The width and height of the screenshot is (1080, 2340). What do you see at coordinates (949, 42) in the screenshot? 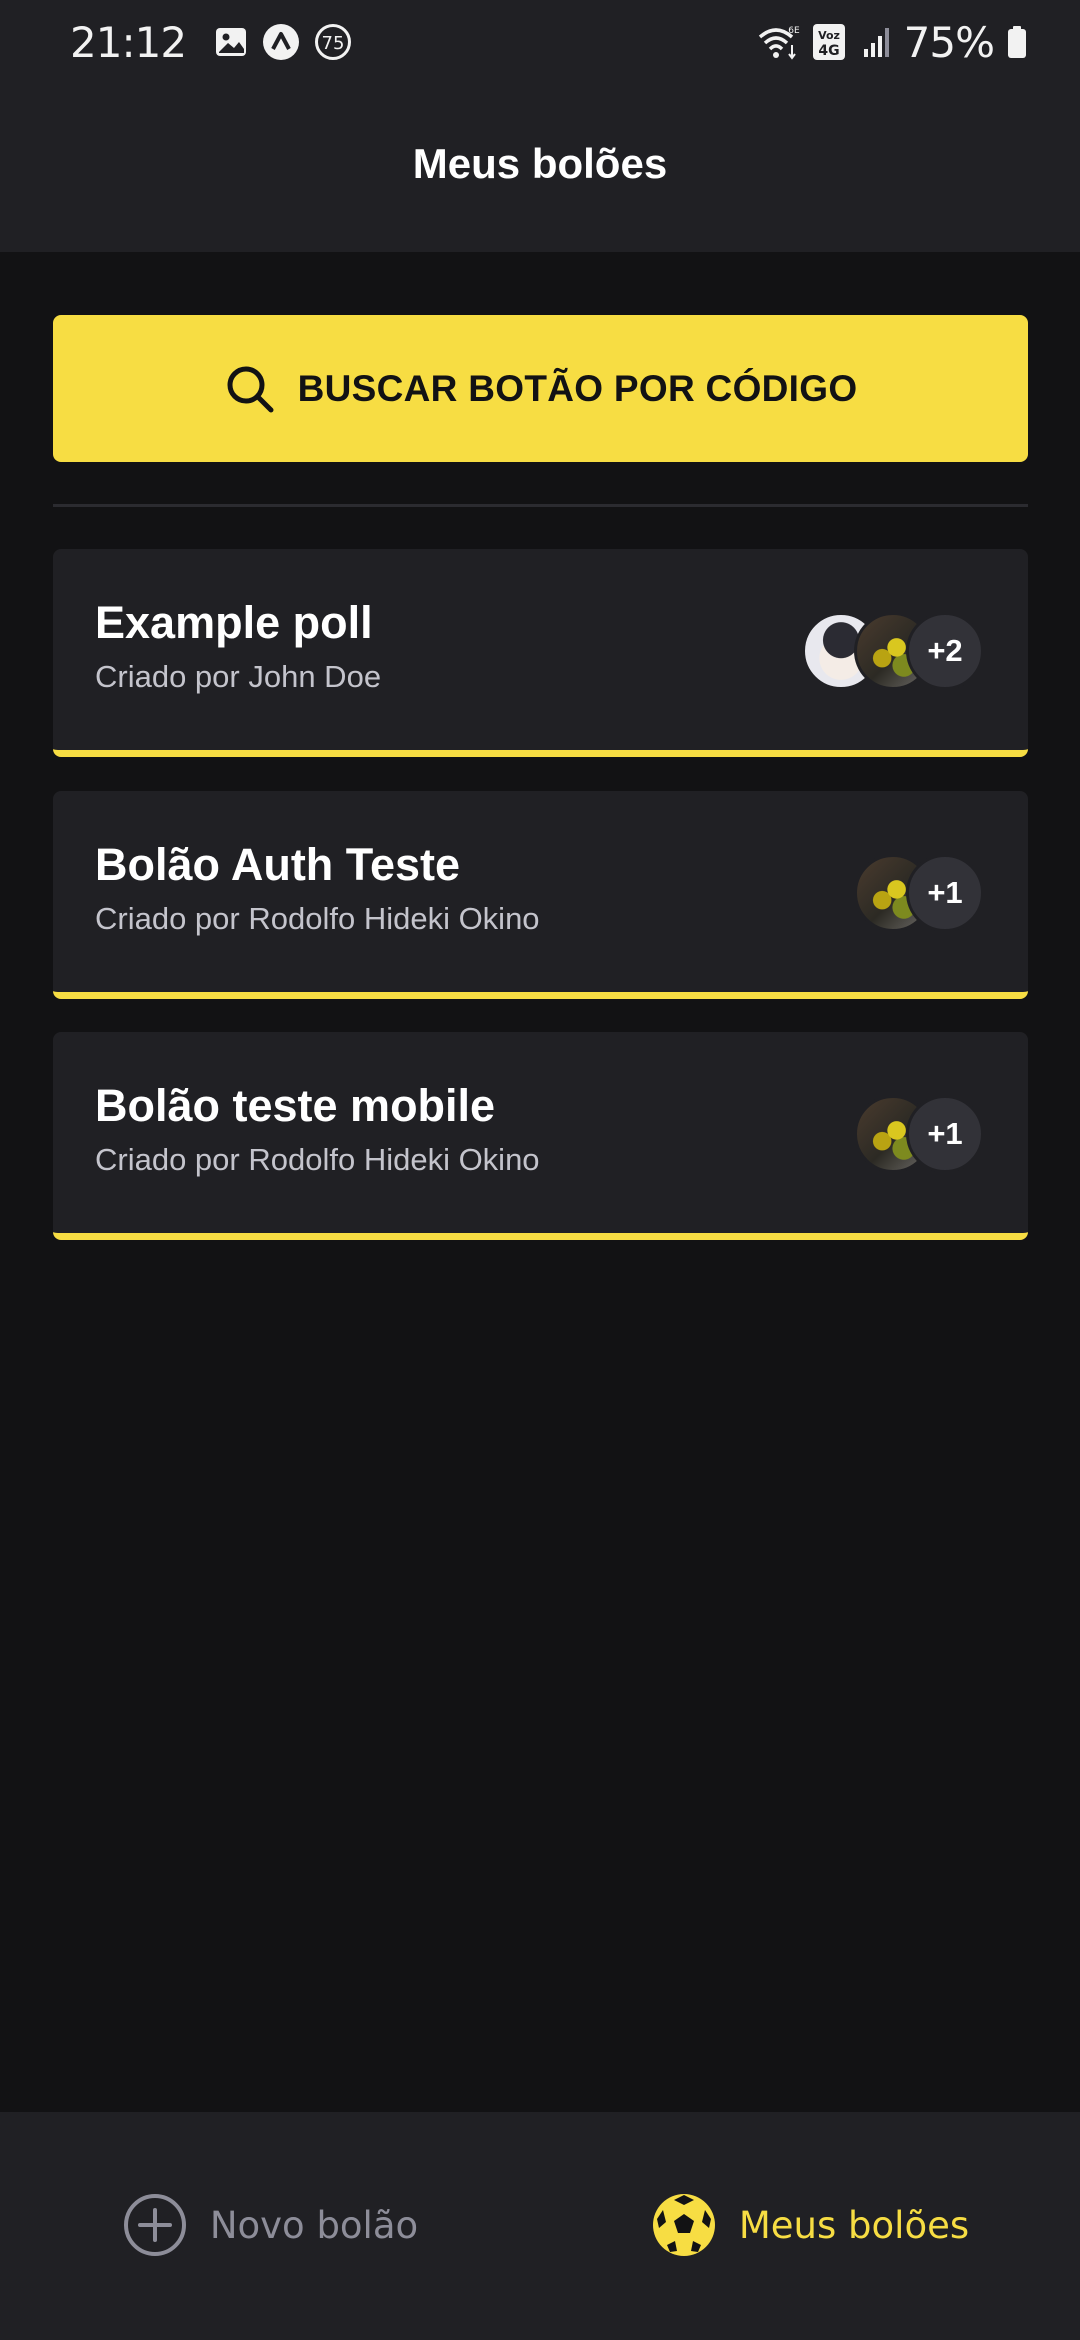
I see `battery-percentage: 75%` at bounding box center [949, 42].